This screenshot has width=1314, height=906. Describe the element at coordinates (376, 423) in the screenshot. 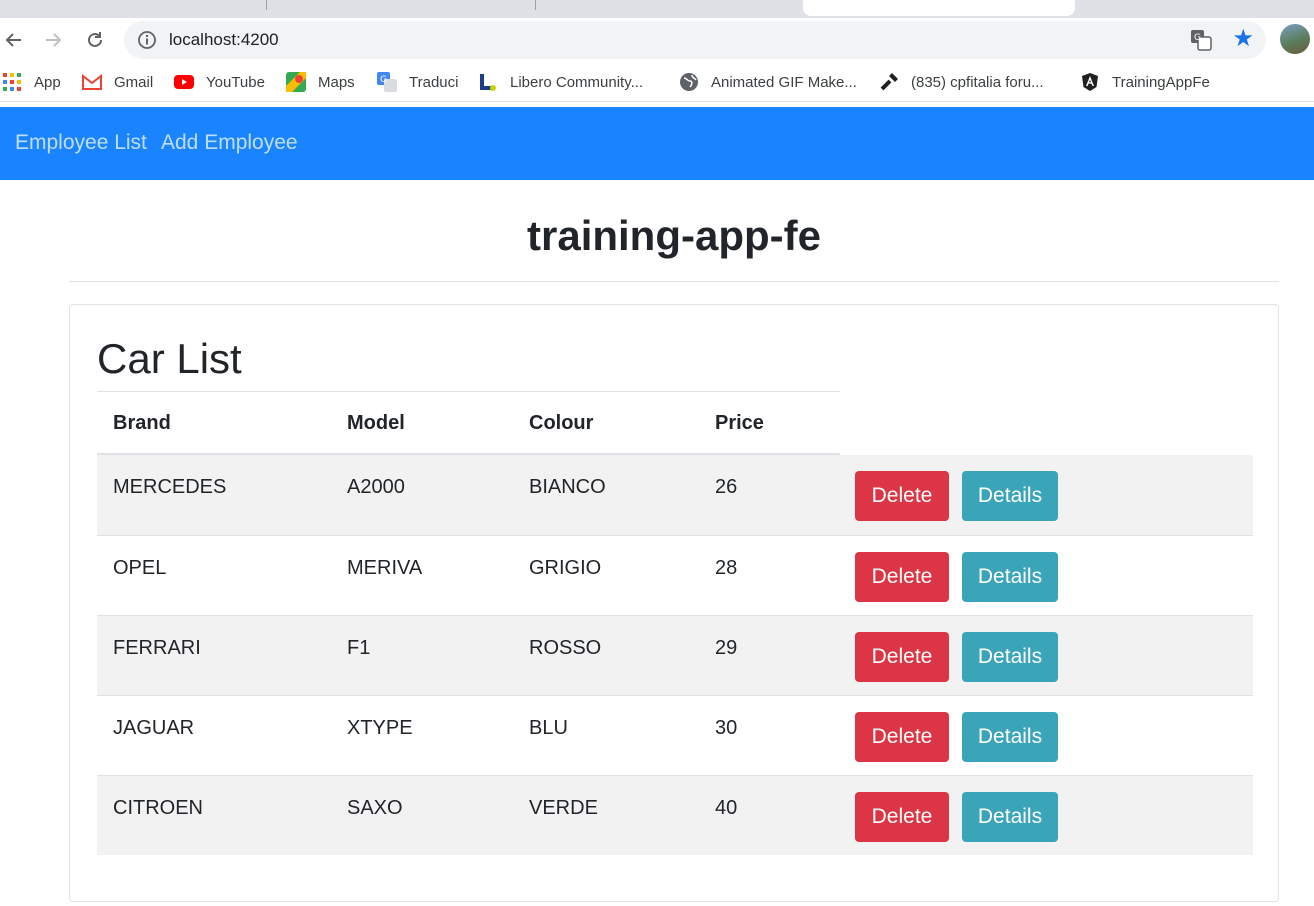

I see `column-header-model: Model` at that location.